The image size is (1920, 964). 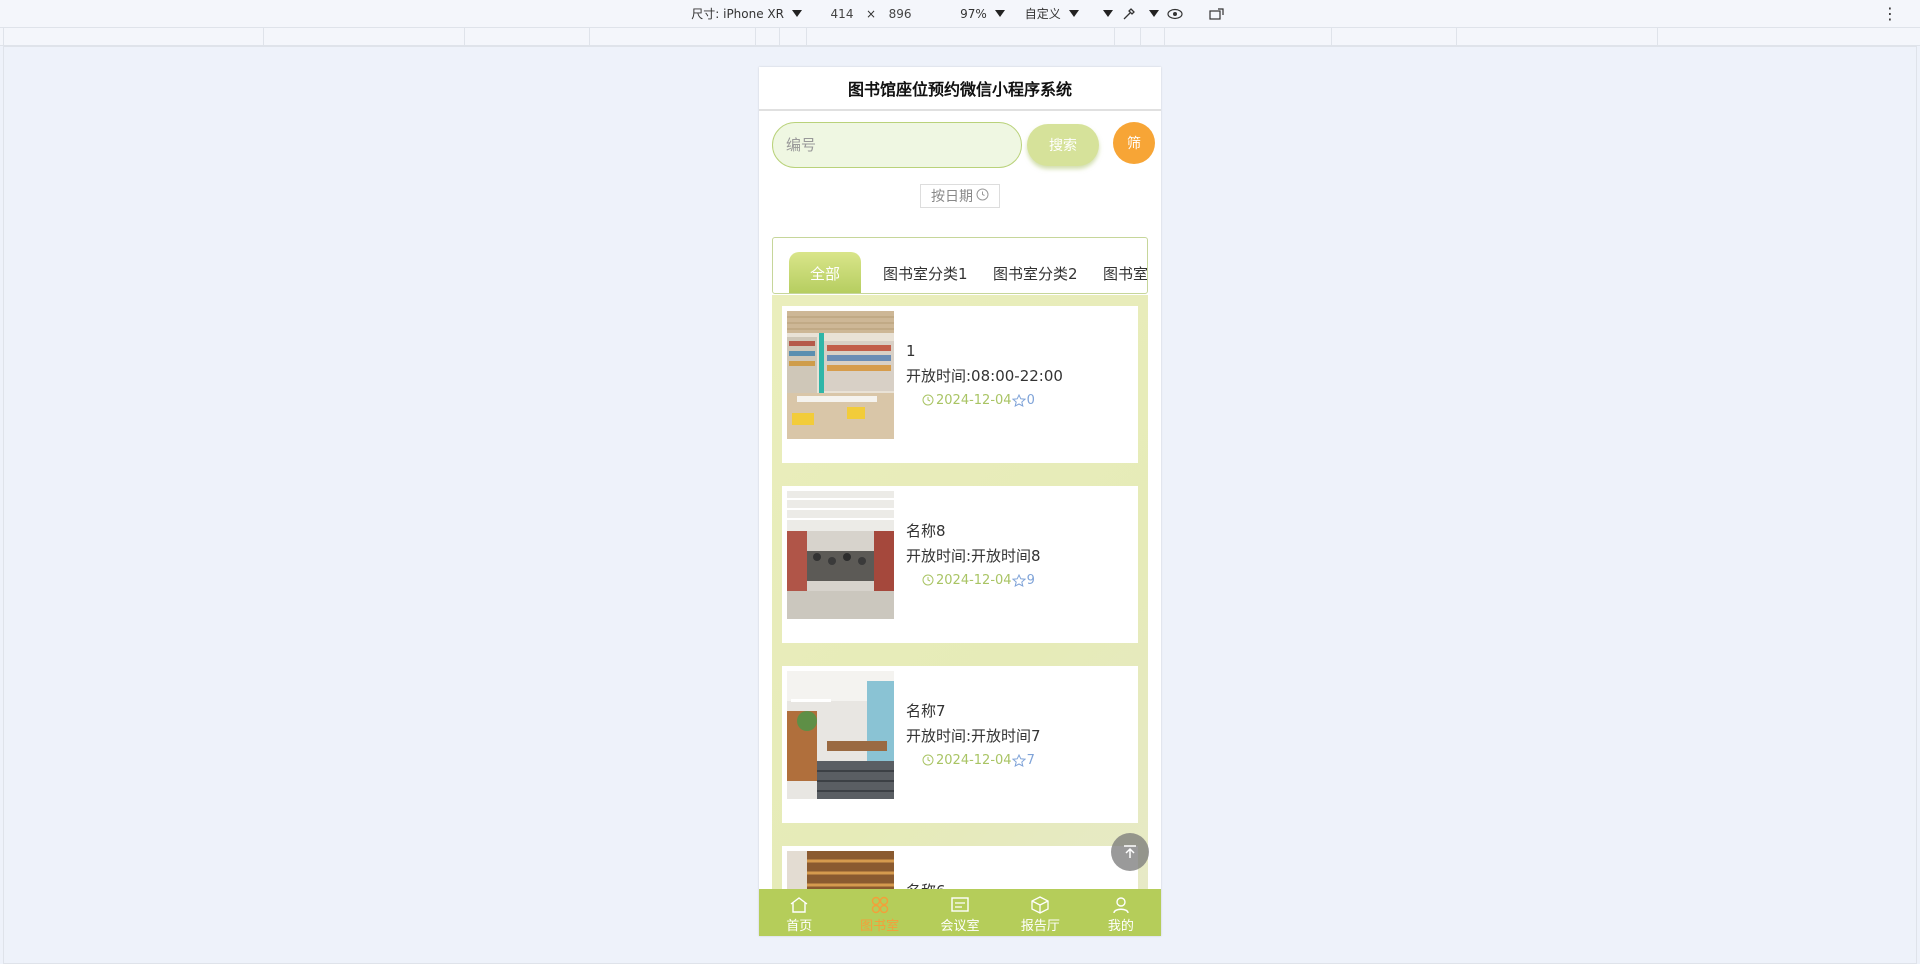 I want to click on tabbar-label: 图书室, so click(x=880, y=926).